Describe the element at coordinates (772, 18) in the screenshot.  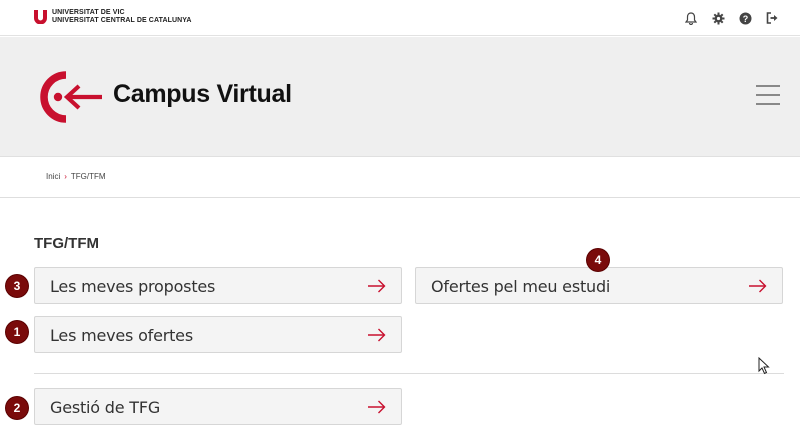
I see `logout-icon` at that location.